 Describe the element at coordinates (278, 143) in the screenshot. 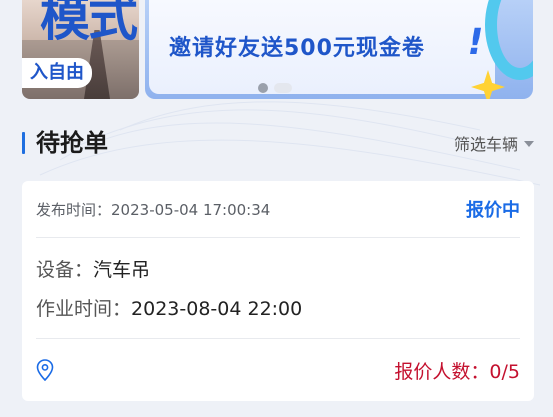

I see `section-header: 待抢单 筛选车辆` at that location.